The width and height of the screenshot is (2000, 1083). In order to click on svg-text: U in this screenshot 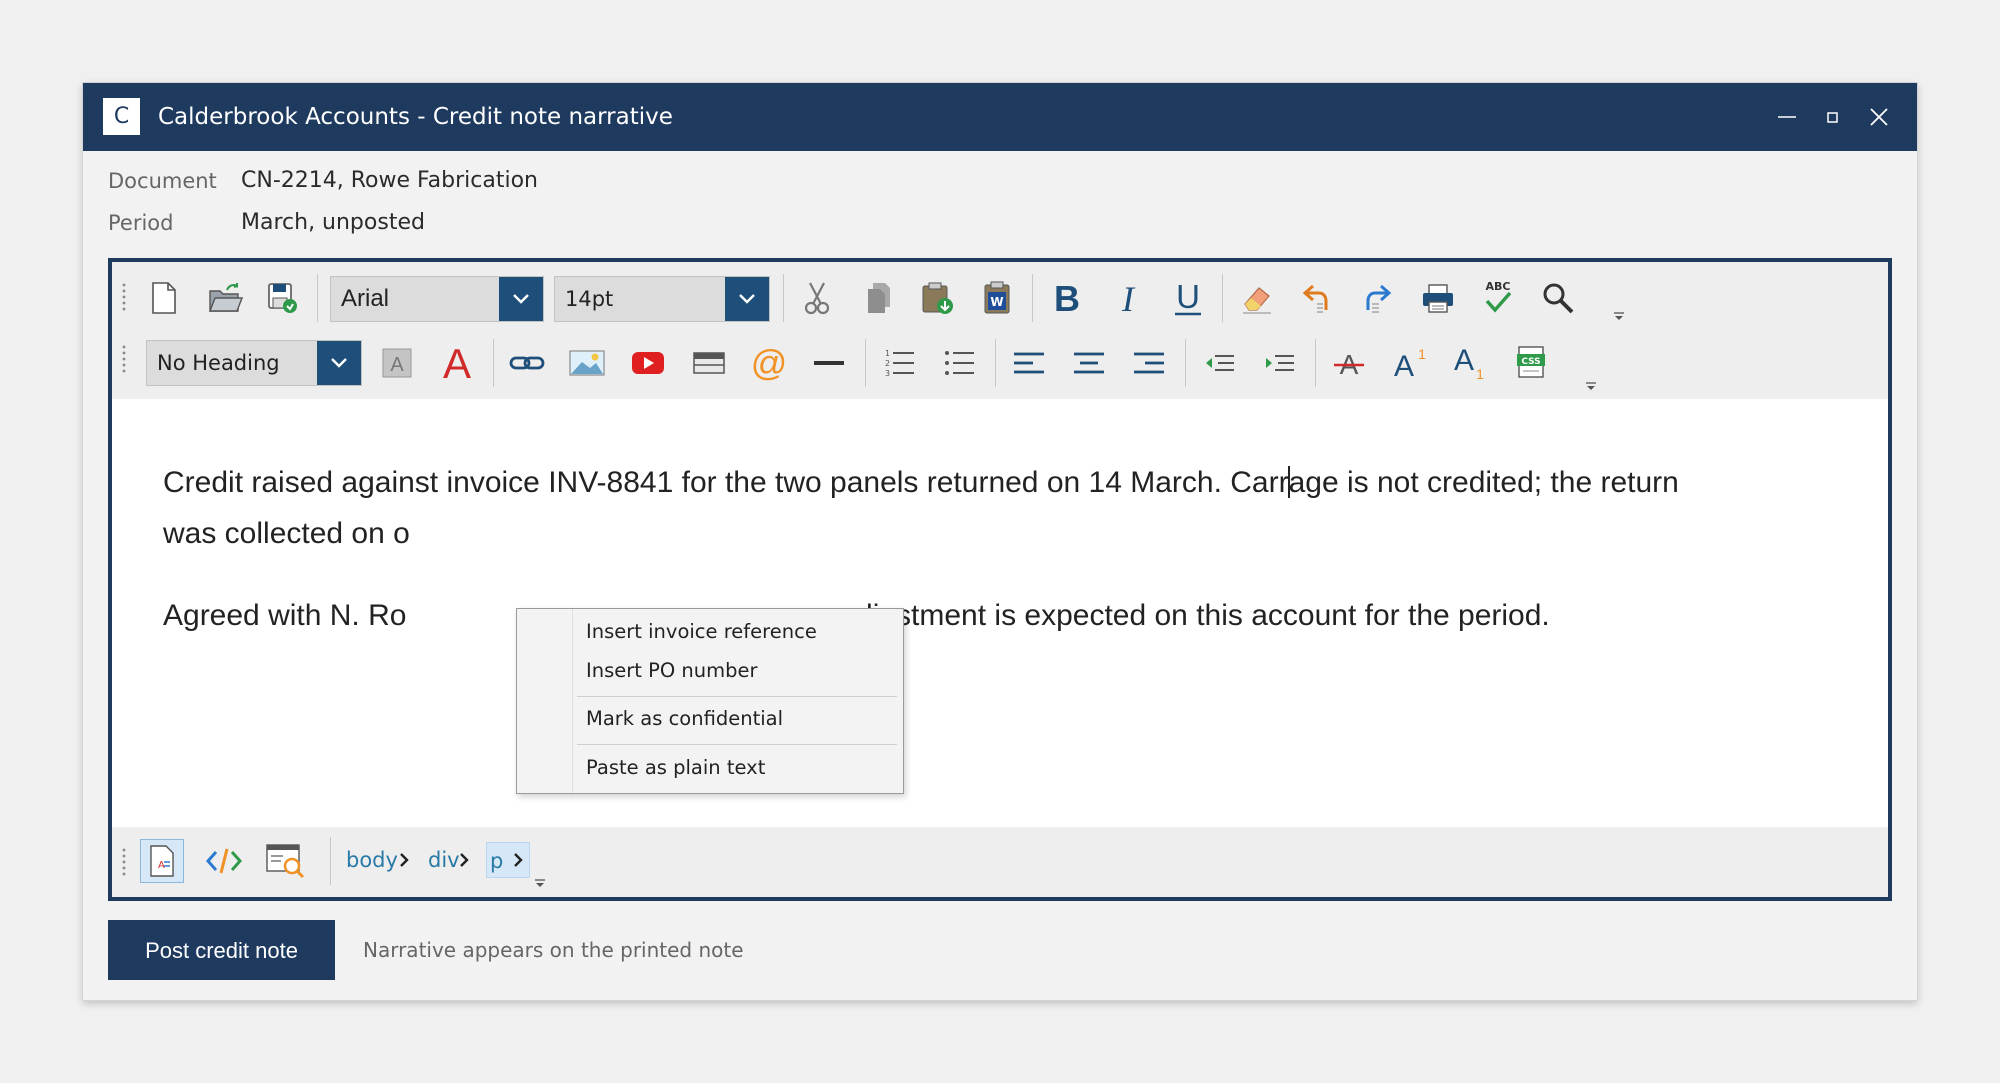, I will do `click(1188, 296)`.